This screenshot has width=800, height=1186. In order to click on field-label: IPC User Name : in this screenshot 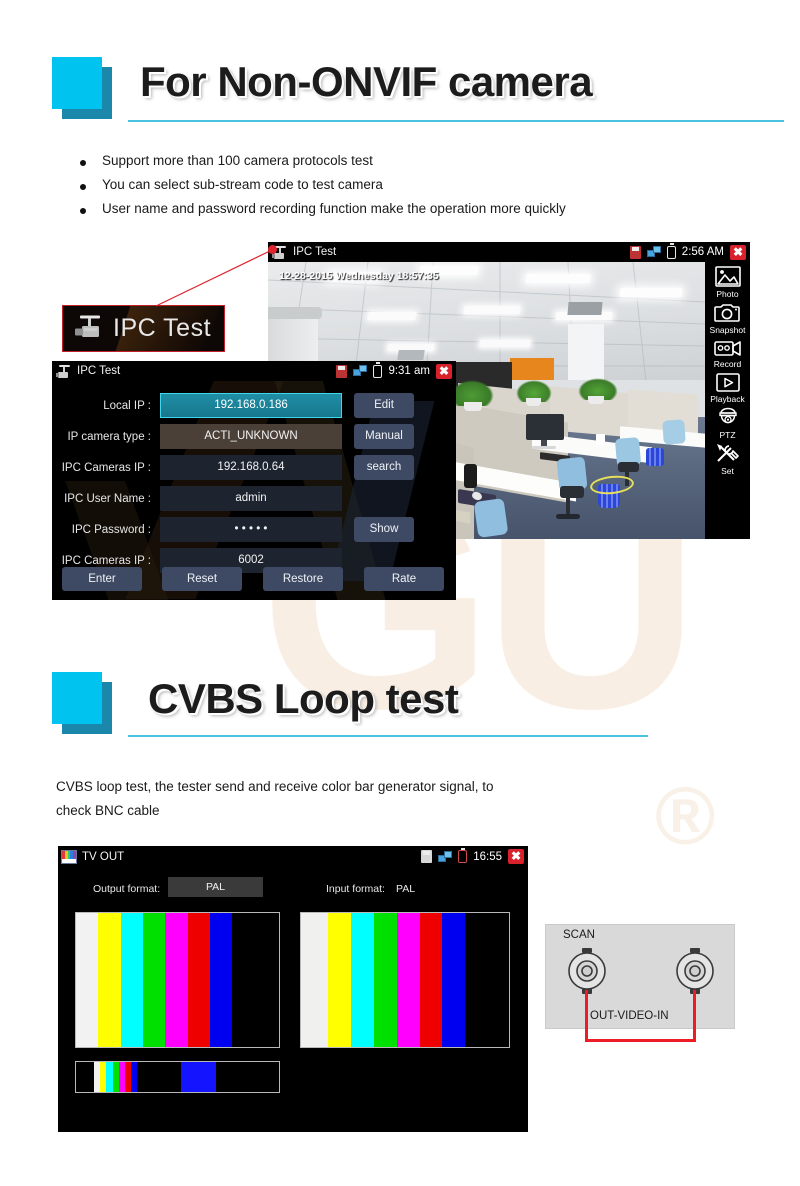, I will do `click(107, 498)`.